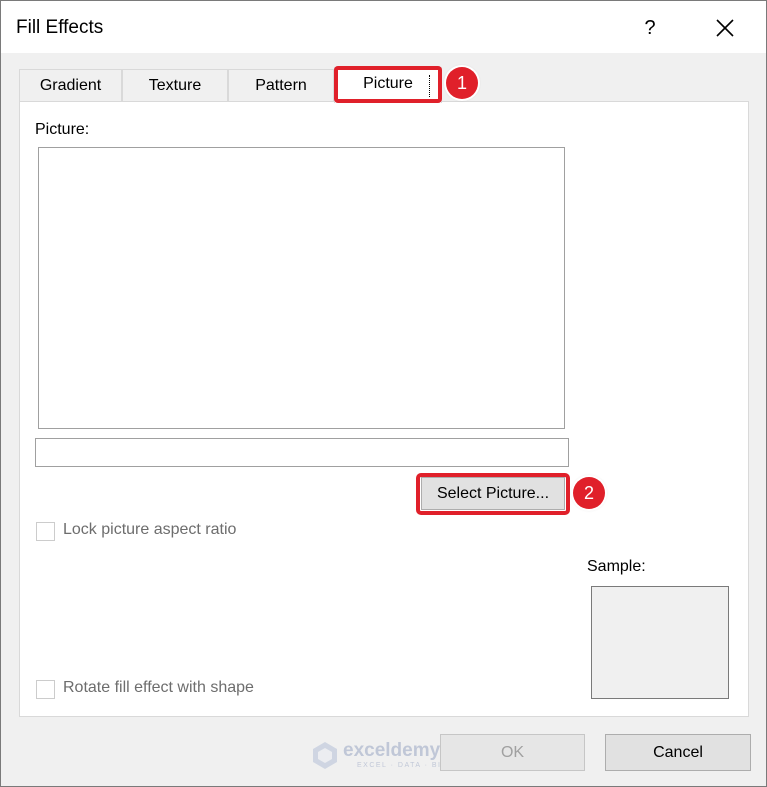 This screenshot has width=767, height=787. What do you see at coordinates (399, 765) in the screenshot?
I see `watermark-tagline: EXCEL · DATA · BI` at bounding box center [399, 765].